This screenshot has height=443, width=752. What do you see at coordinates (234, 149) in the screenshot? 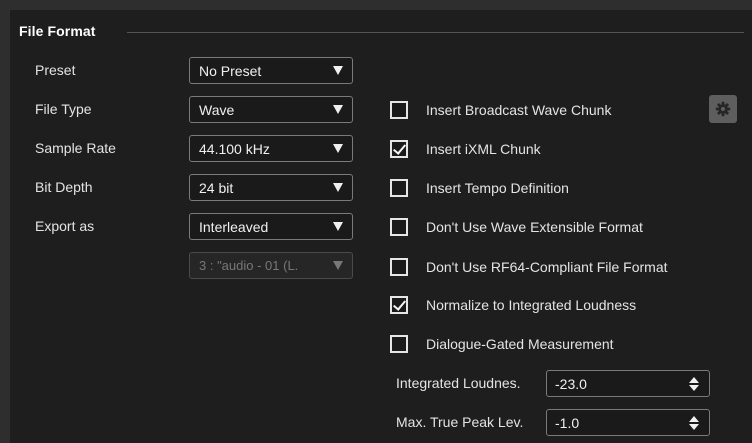
I see `sample-rate-value: 44.100 kHz` at bounding box center [234, 149].